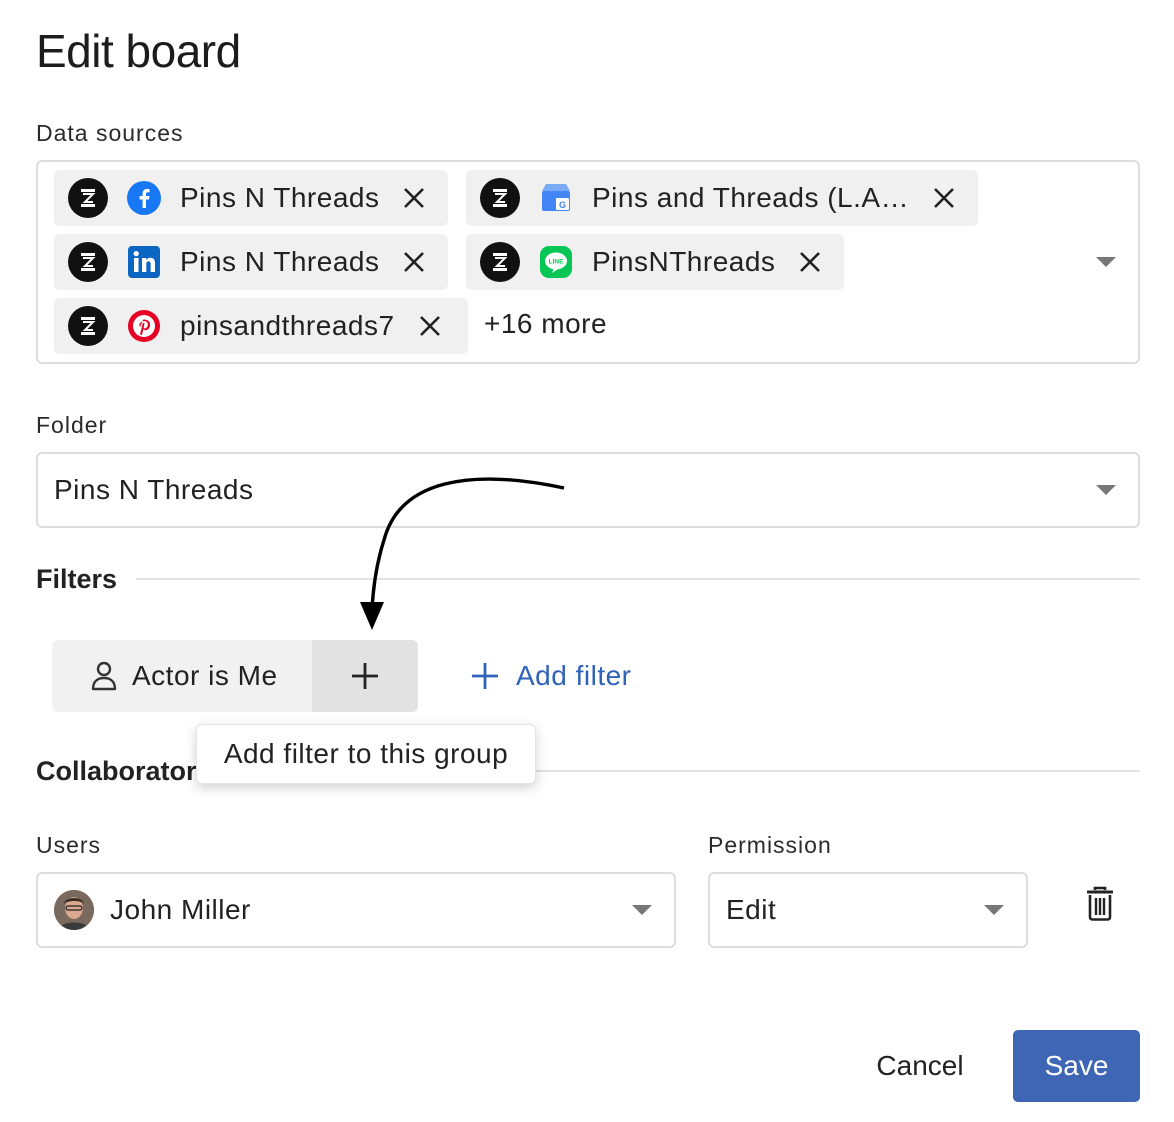  I want to click on data-sources-dropdown-icon, so click(1106, 262).